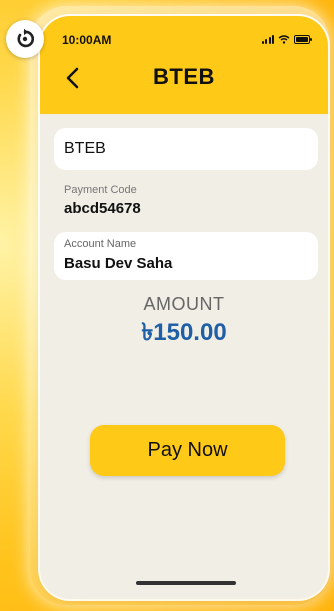 The height and width of the screenshot is (611, 334). Describe the element at coordinates (85, 148) in the screenshot. I see `biller-value: BTEB` at that location.